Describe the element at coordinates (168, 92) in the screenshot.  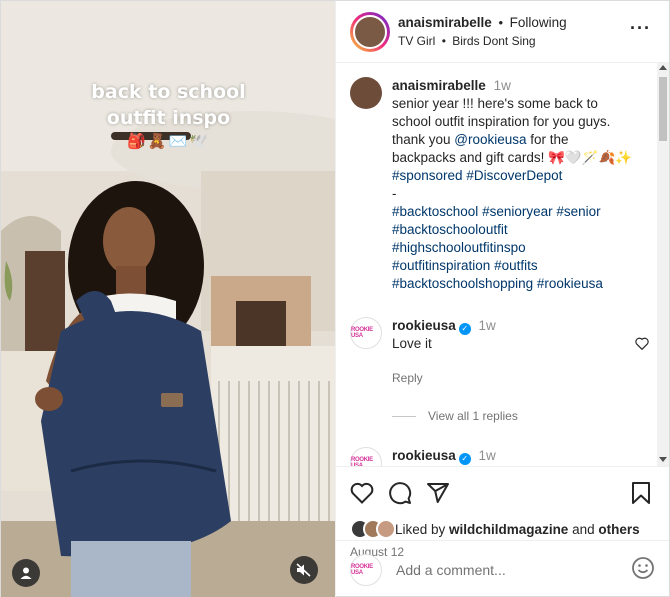
I see `overlay-caption-line1: back to school` at that location.